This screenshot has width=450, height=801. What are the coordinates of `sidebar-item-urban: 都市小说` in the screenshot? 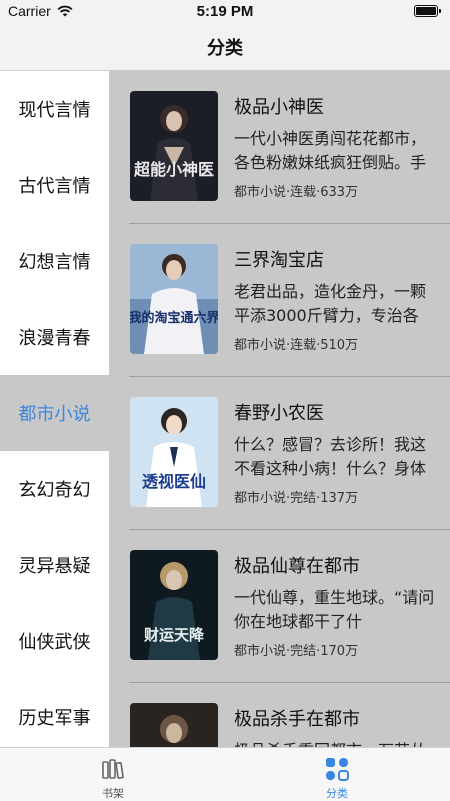 It's located at (54, 413).